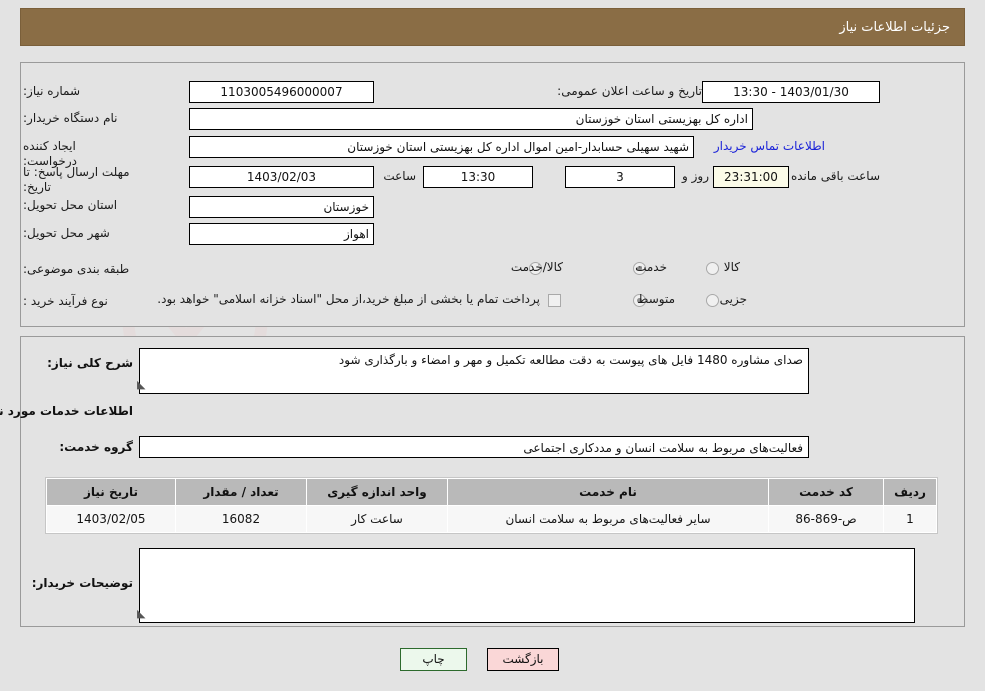 The height and width of the screenshot is (691, 985). Describe the element at coordinates (65, 301) in the screenshot. I see `purchase-type-label: نوع فرآیند خرید :` at that location.